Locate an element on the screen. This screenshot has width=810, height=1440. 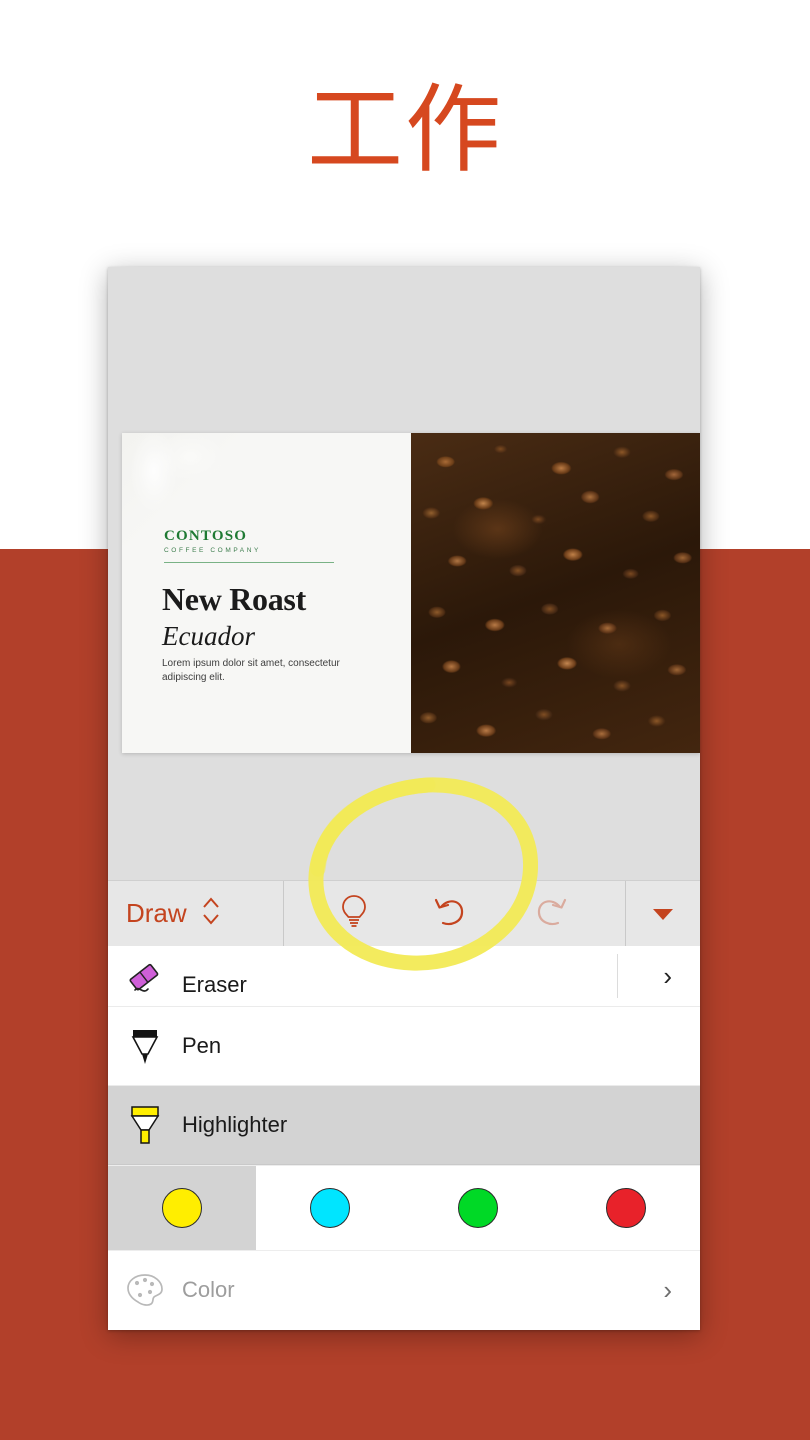
tell-me-icon is located at coordinates (354, 913).